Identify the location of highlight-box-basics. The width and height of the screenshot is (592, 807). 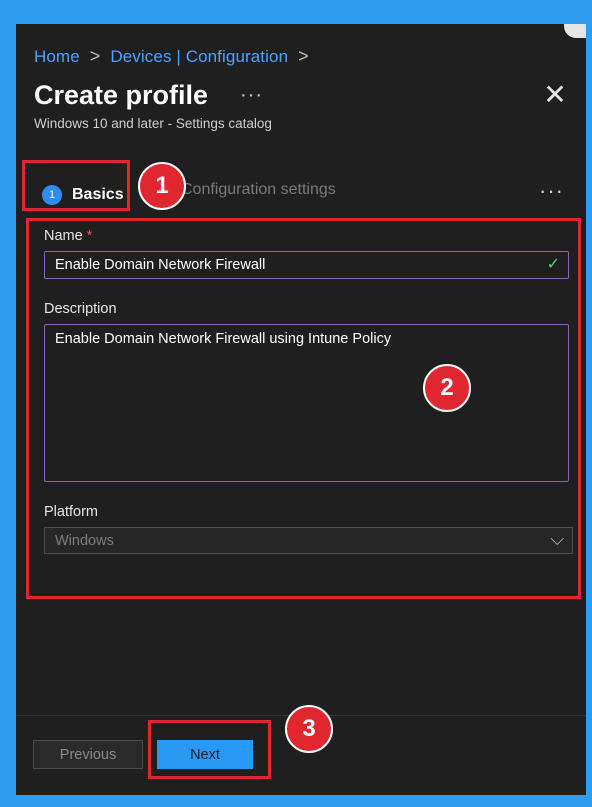
(76, 185).